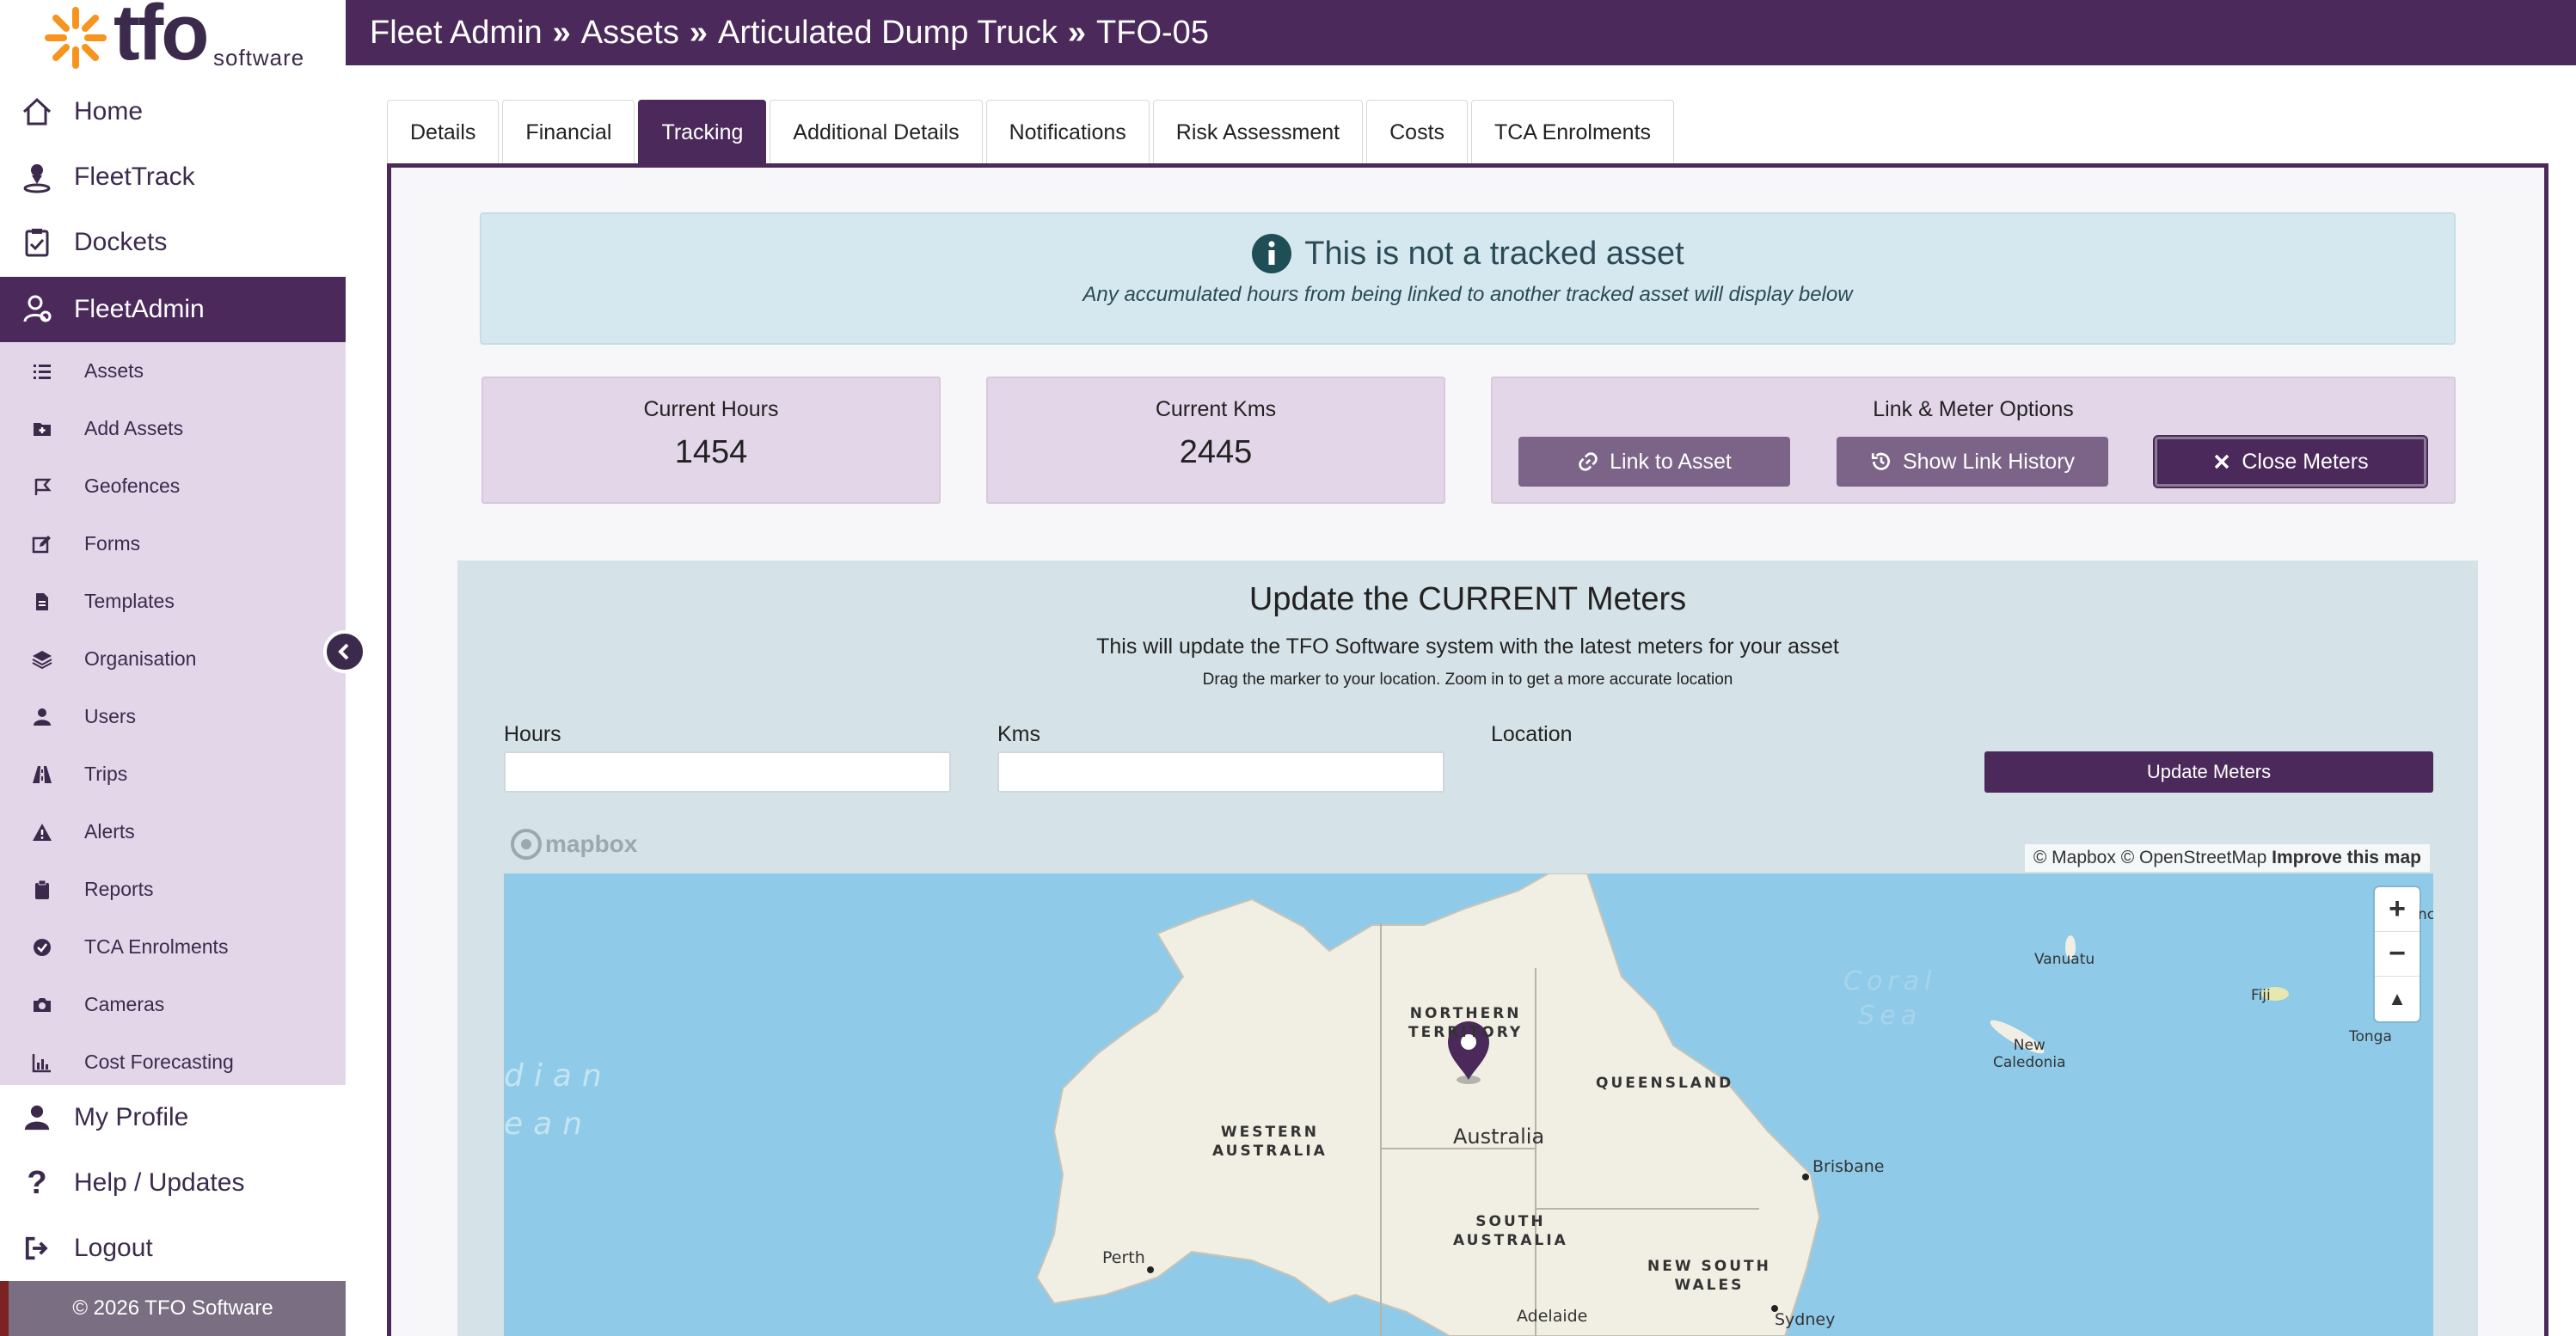 This screenshot has height=1336, width=2576. Describe the element at coordinates (1466, 1032) in the screenshot. I see `nt-line-2: TERRITORY` at that location.